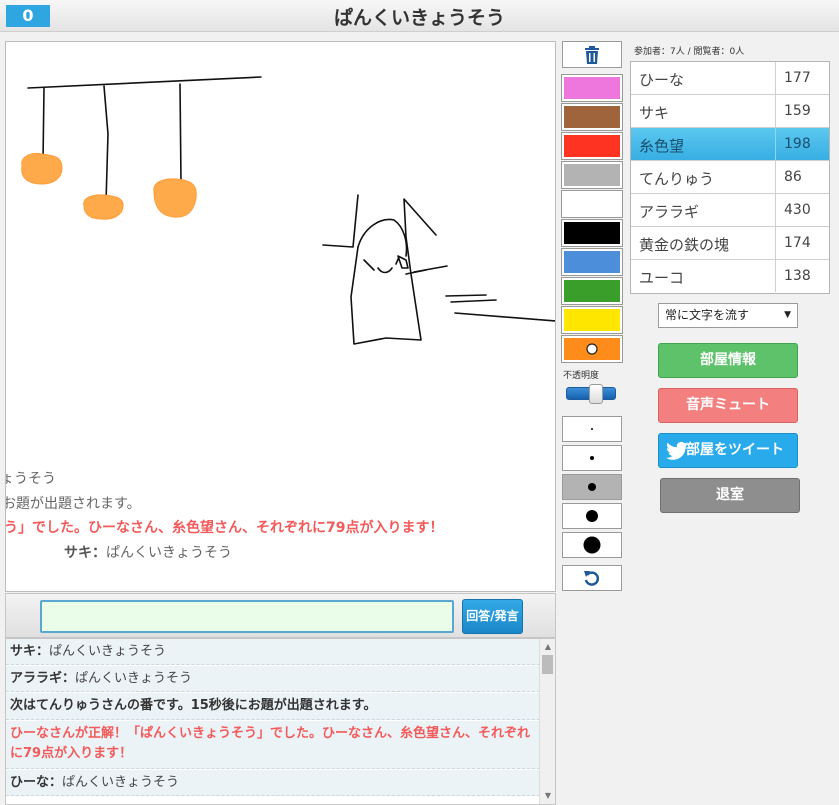  What do you see at coordinates (548, 796) in the screenshot?
I see `scroll-down-icon: ▼` at bounding box center [548, 796].